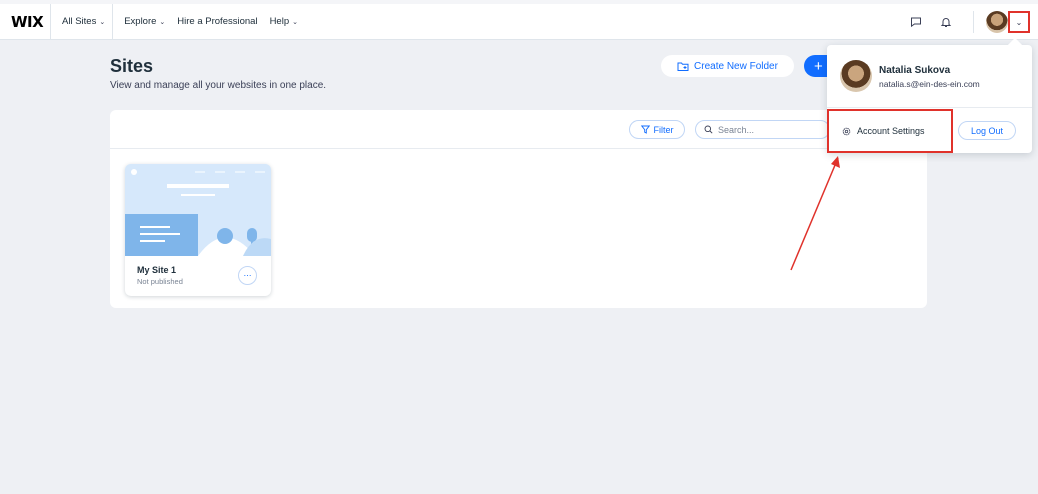  I want to click on wix-logo: WIX, so click(25, 22).